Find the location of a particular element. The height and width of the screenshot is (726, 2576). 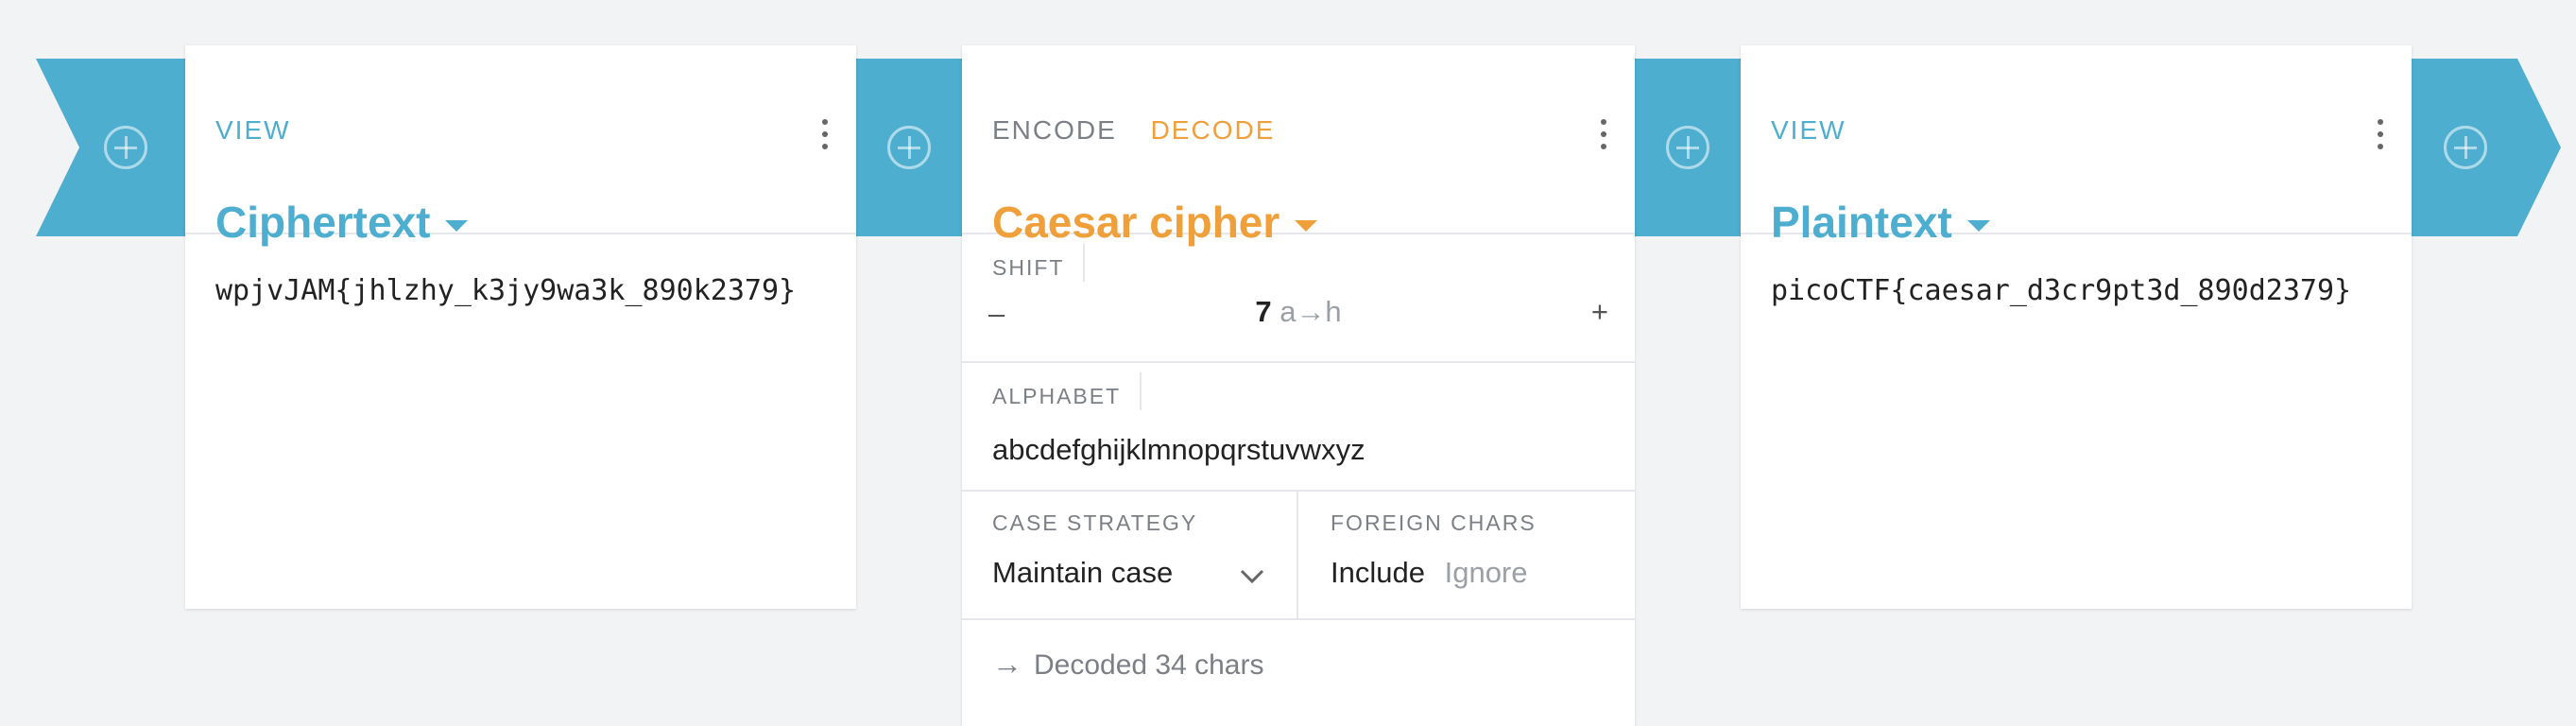

view-format-selector: Ciphertext is located at coordinates (342, 222).